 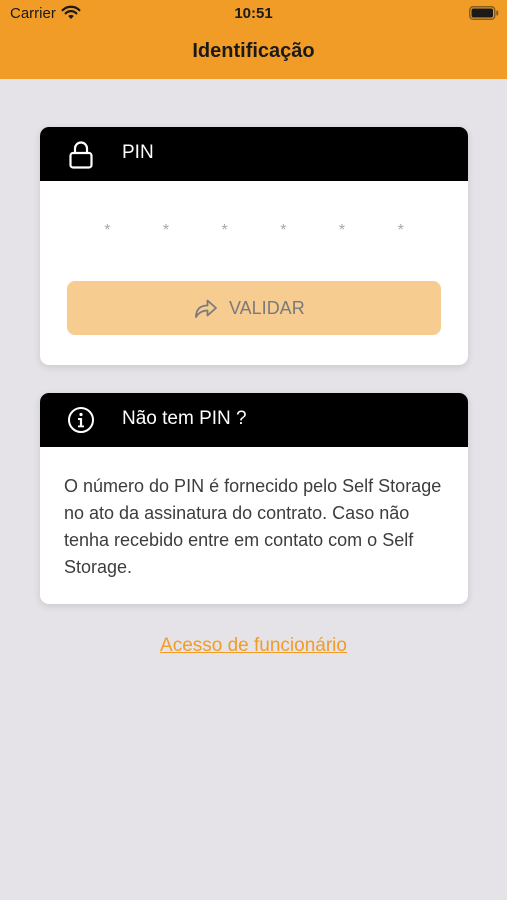 What do you see at coordinates (267, 308) in the screenshot?
I see `validate-button-label: VALIDAR` at bounding box center [267, 308].